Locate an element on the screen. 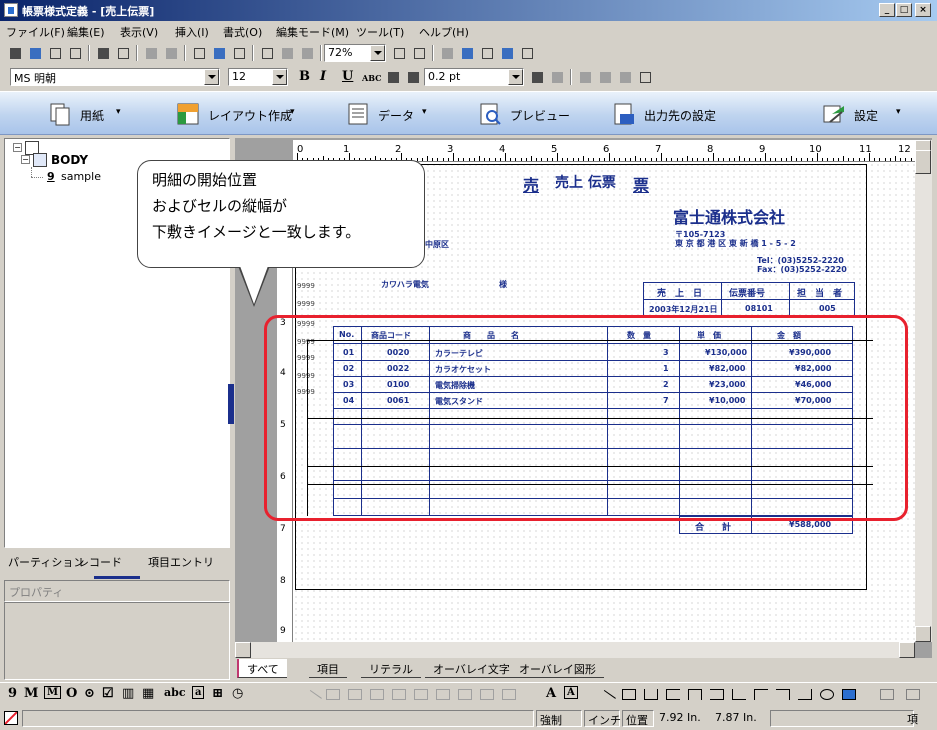 Image resolution: width=937 pixels, height=730 pixels. layout-button: レイアウト作成 ▾ is located at coordinates (241, 114).